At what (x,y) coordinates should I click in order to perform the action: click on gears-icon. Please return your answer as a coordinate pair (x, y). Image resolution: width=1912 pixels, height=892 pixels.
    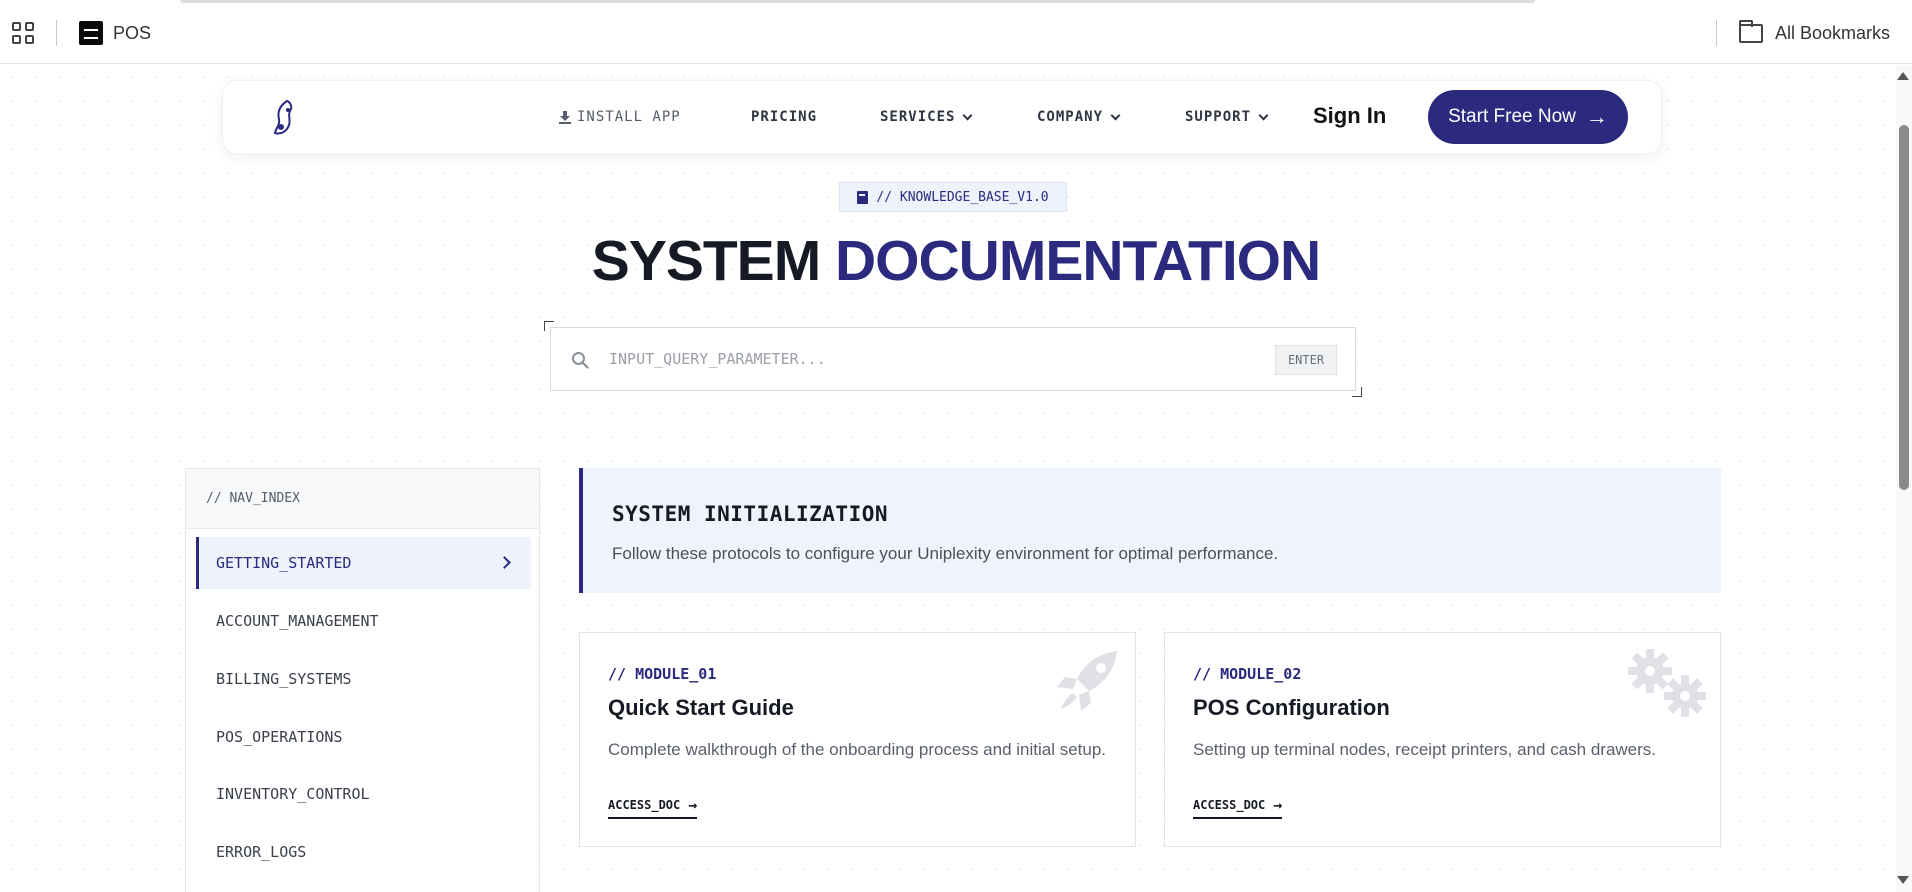
    Looking at the image, I should click on (1667, 683).